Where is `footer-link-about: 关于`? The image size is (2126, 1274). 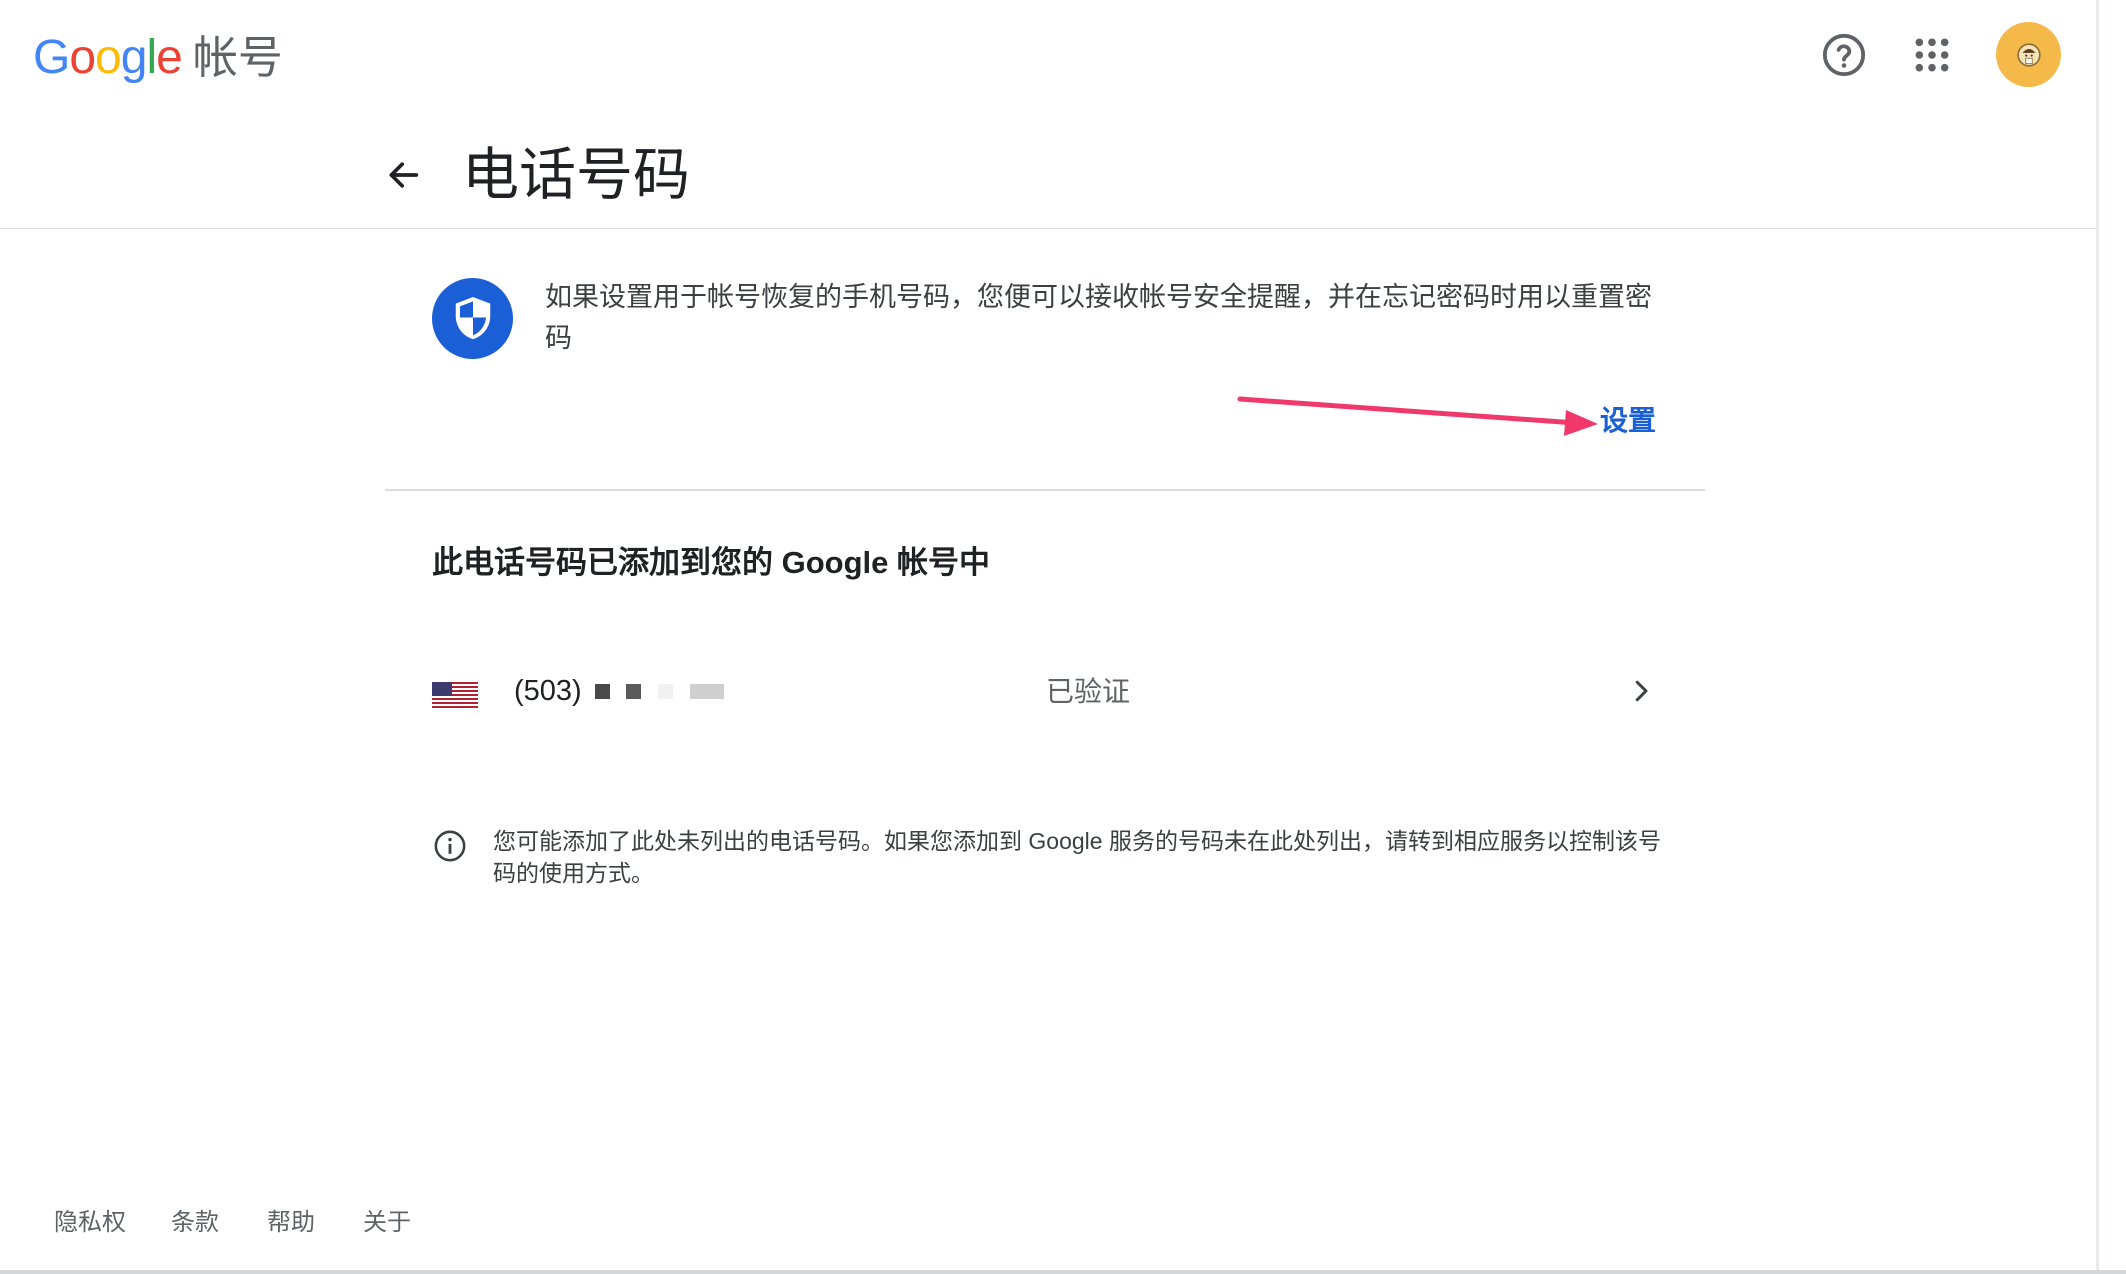
footer-link-about: 关于 is located at coordinates (387, 1223).